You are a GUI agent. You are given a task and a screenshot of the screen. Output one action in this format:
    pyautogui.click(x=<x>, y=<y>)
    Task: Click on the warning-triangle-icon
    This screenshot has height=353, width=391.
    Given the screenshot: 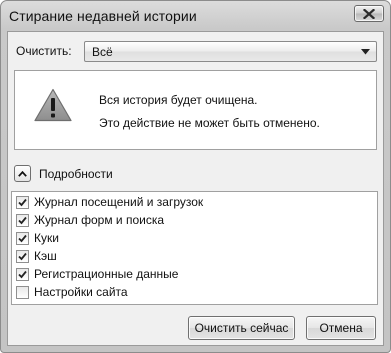 What is the action you would take?
    pyautogui.click(x=53, y=105)
    